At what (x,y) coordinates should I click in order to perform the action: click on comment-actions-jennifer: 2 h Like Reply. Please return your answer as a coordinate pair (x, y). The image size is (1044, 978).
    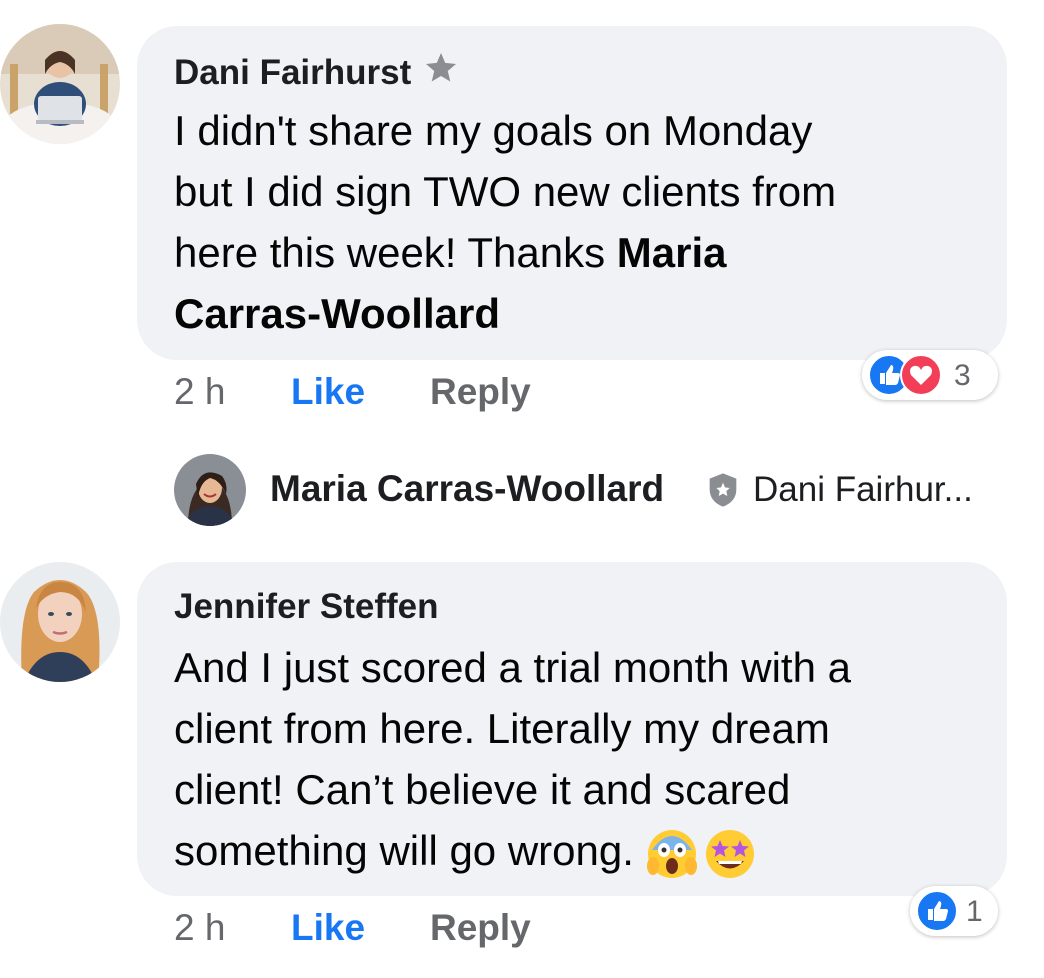
    Looking at the image, I should click on (374, 929).